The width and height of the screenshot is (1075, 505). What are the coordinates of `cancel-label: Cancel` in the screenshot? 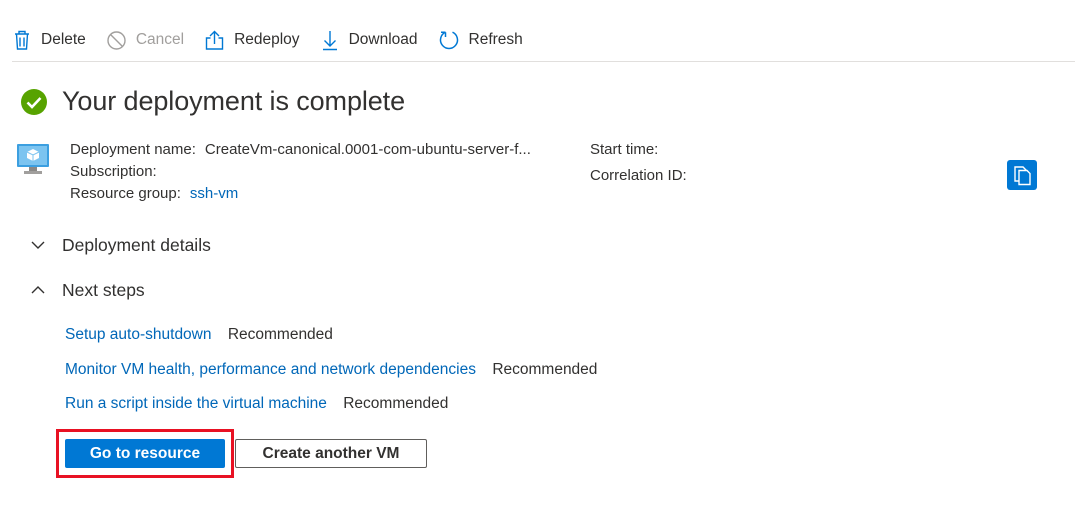 It's located at (160, 39).